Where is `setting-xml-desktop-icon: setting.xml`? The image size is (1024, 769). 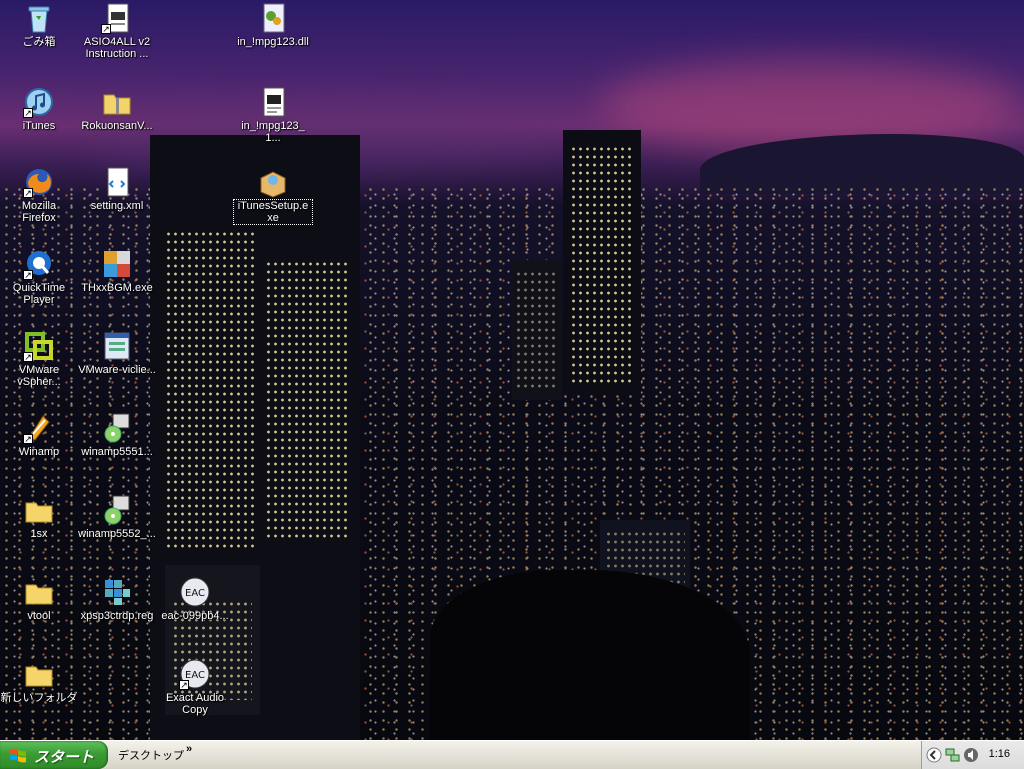
setting-xml-desktop-icon: setting.xml is located at coordinates (117, 189).